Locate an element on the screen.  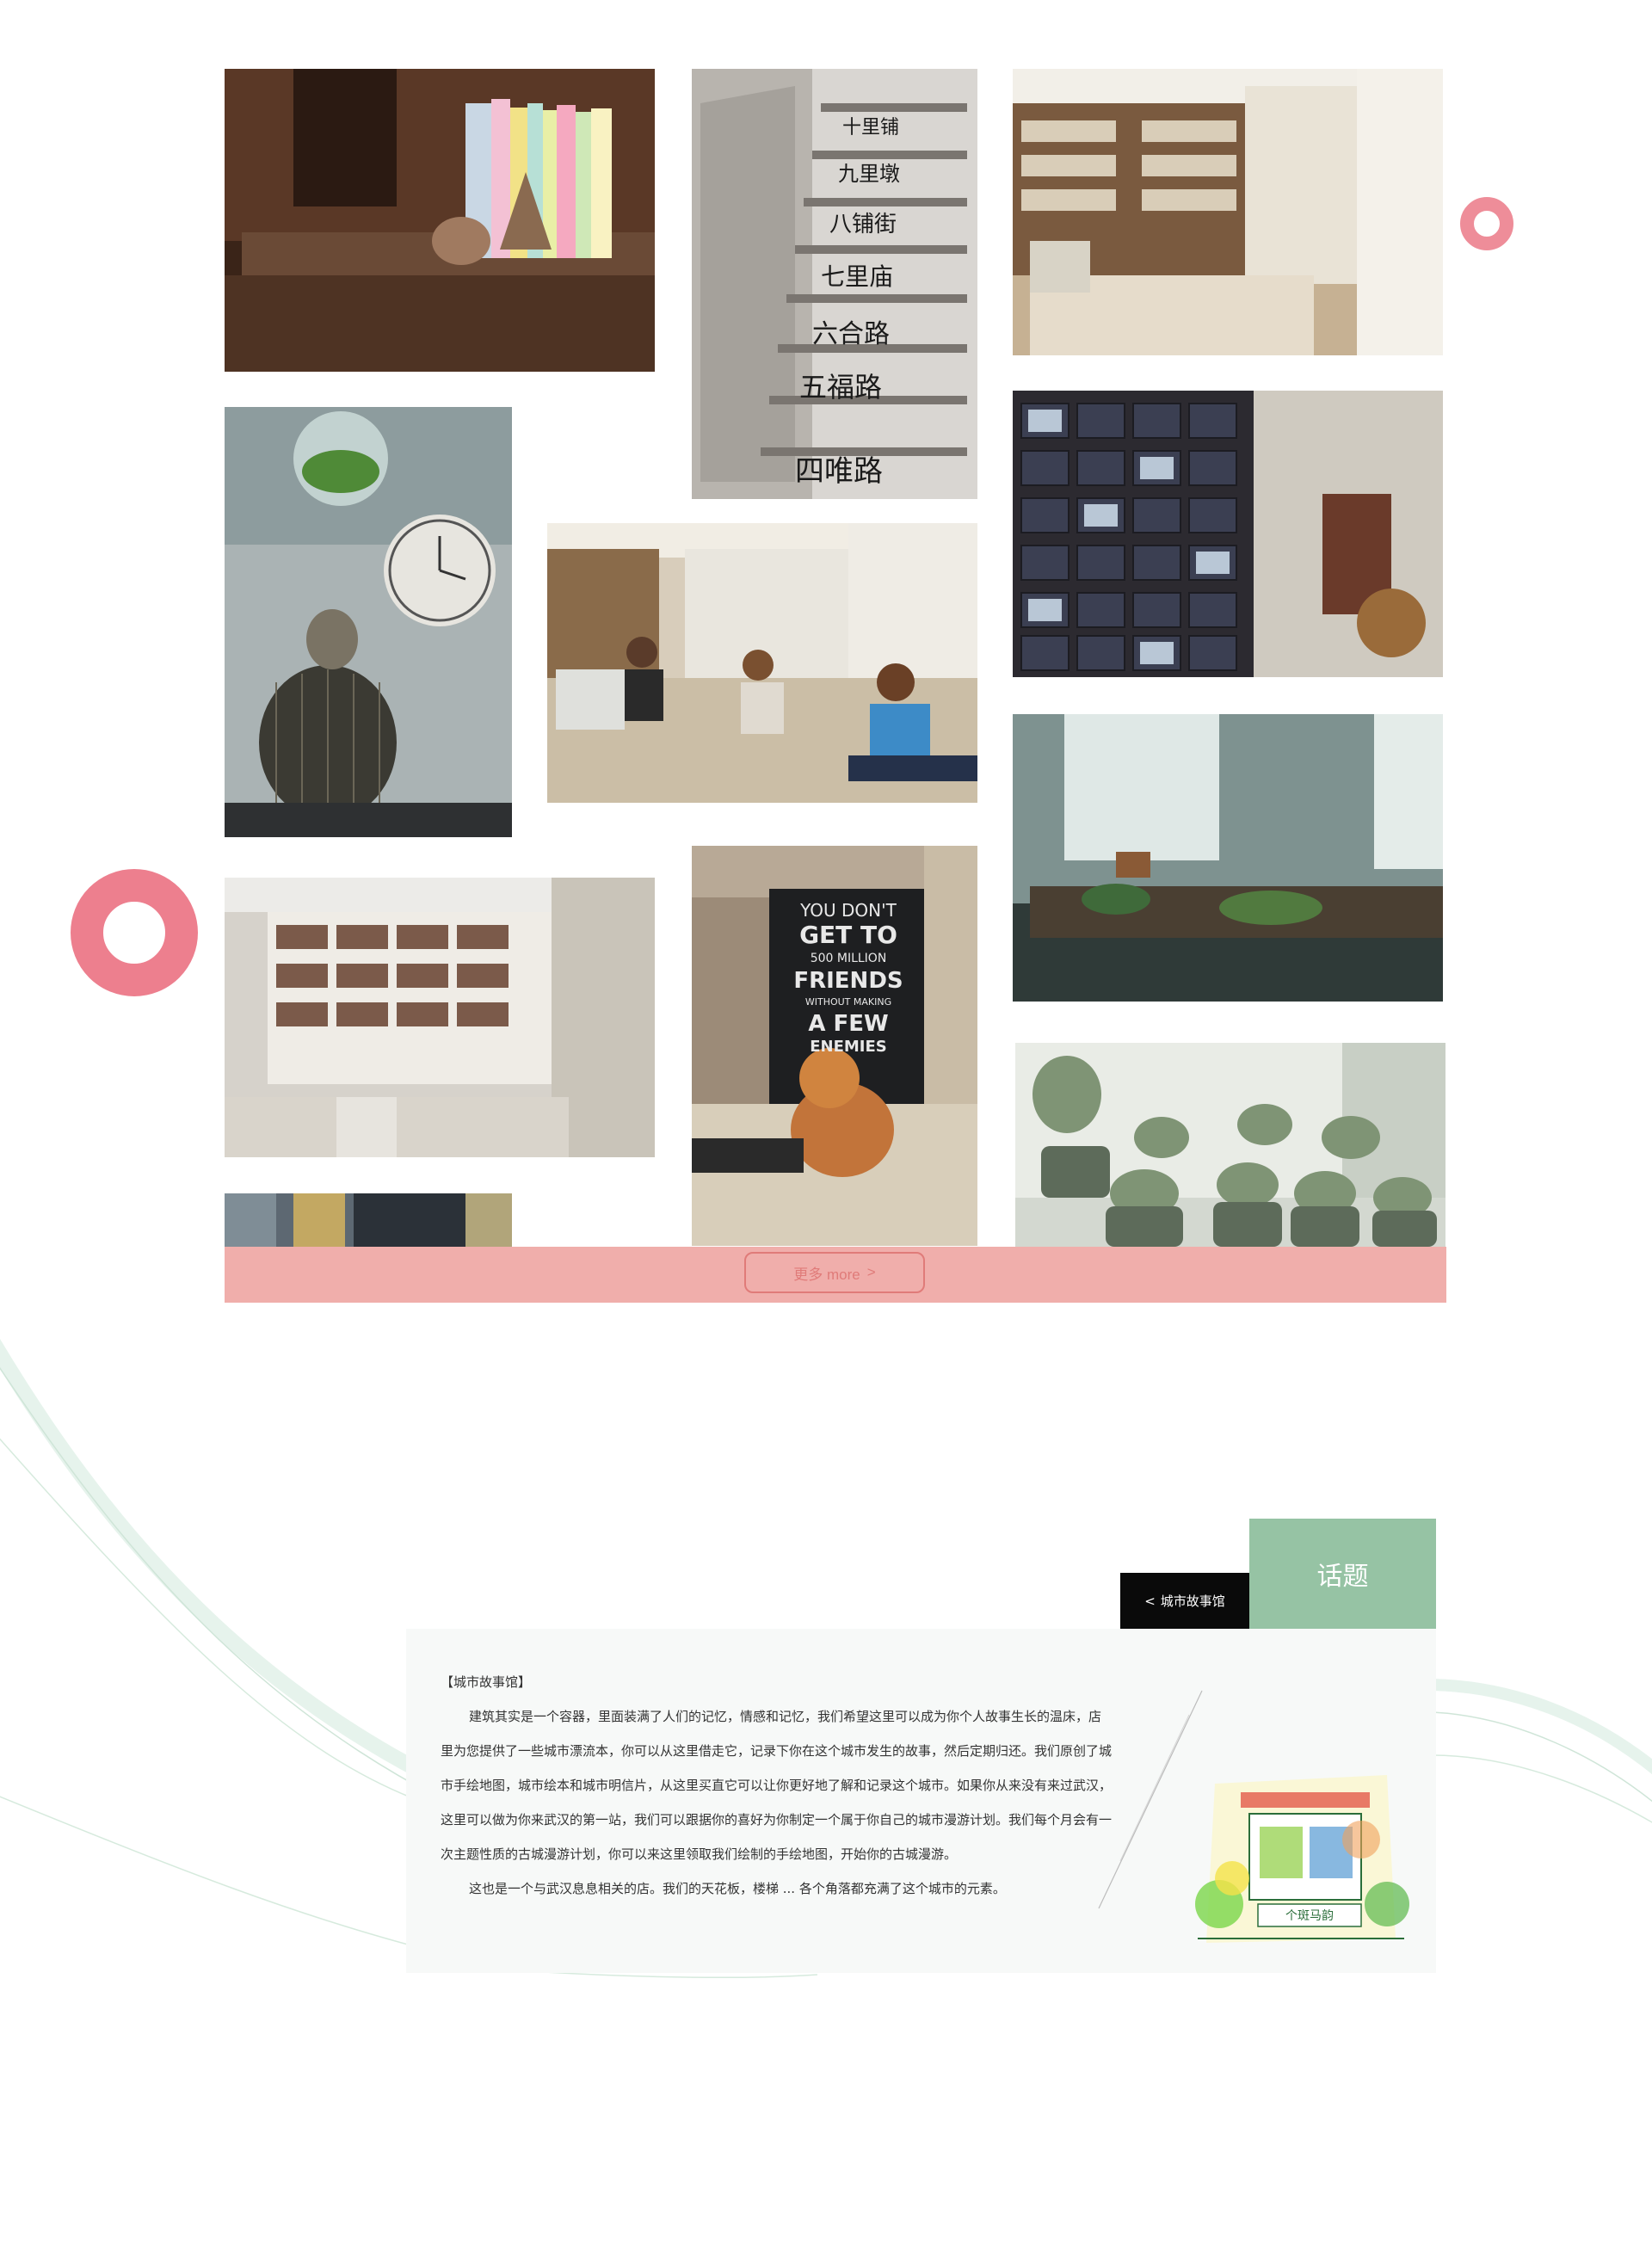
books-squirrel-shelf-icon is located at coordinates (440, 220).